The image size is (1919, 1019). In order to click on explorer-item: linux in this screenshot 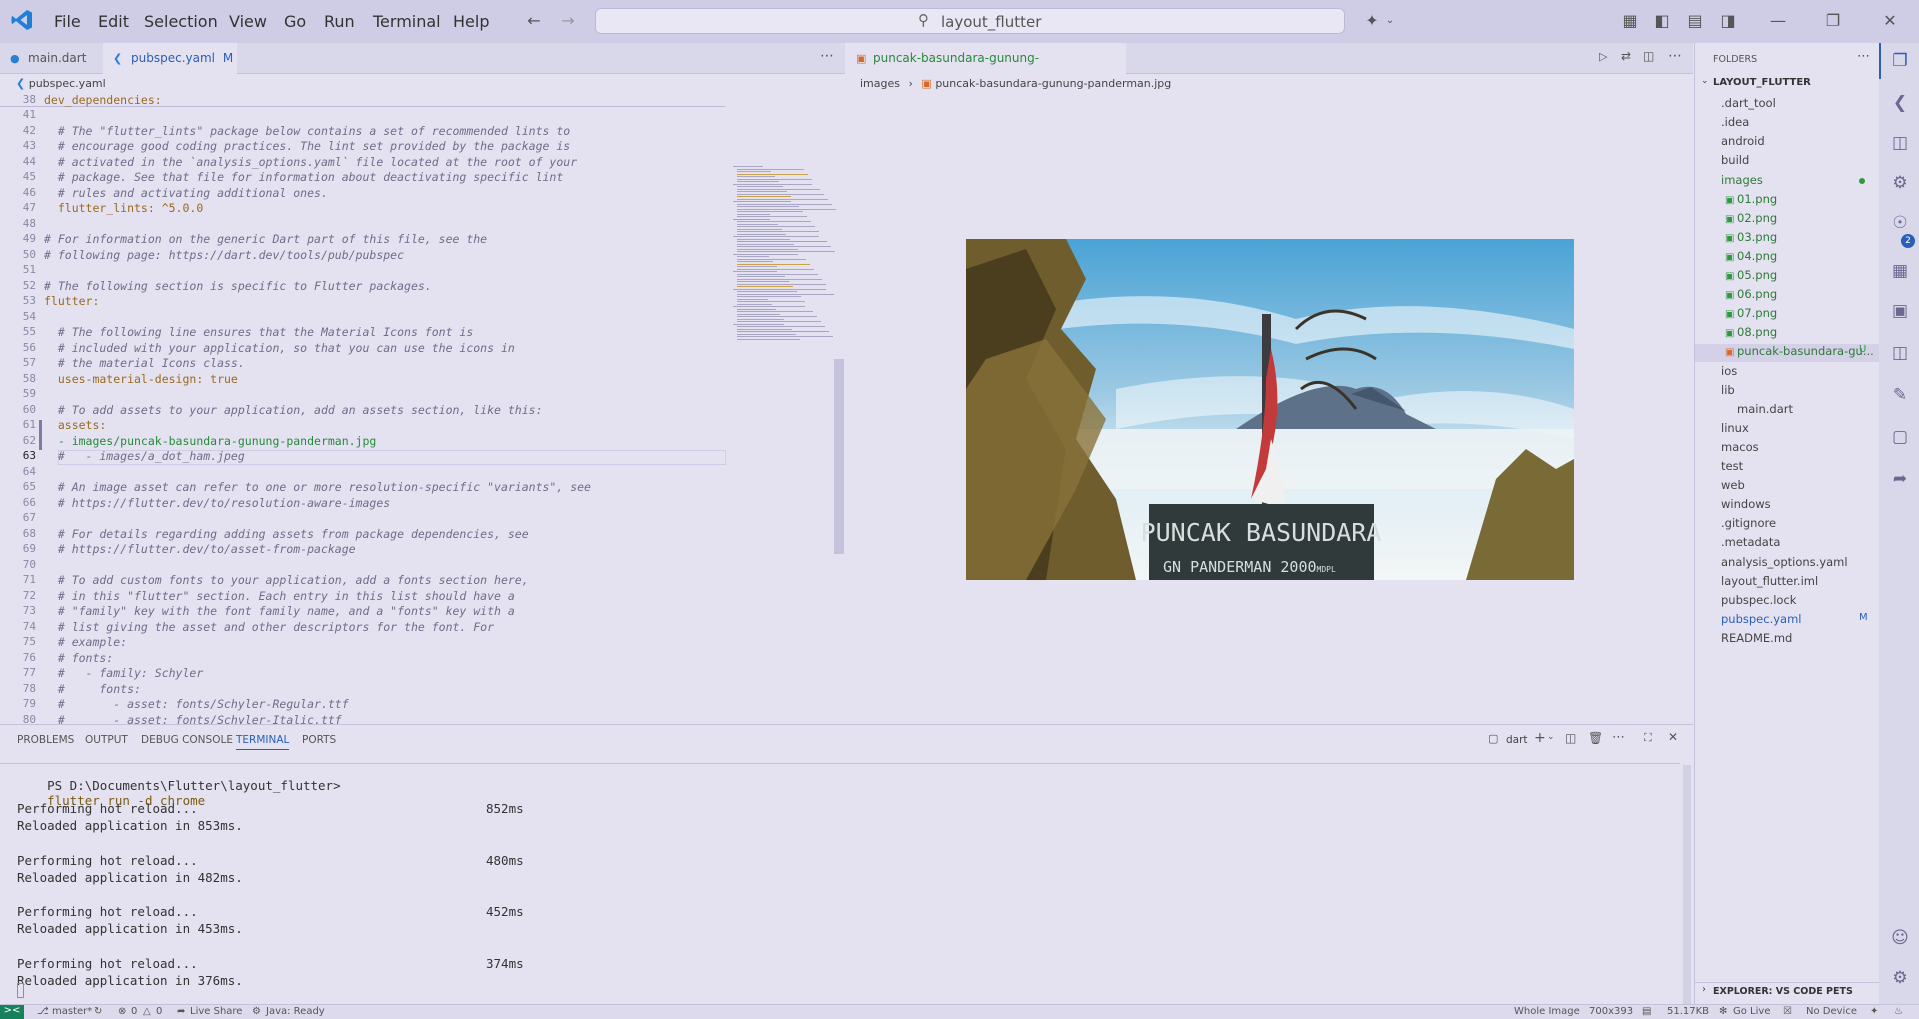, I will do `click(1729, 428)`.